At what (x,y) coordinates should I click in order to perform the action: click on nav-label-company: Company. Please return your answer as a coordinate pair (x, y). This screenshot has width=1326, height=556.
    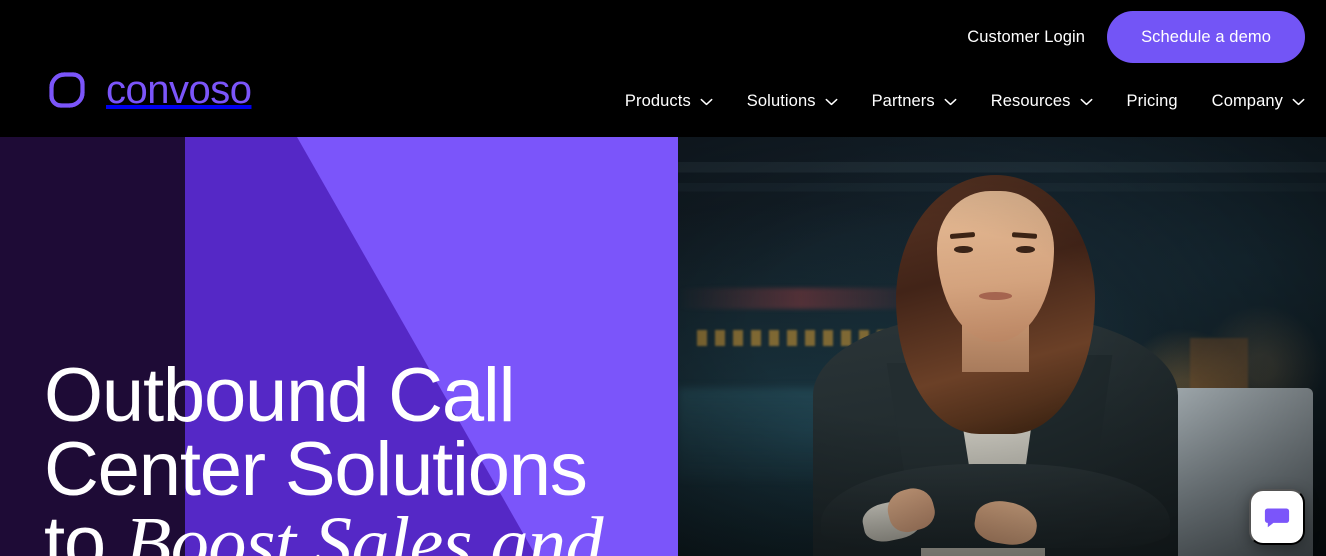
    Looking at the image, I should click on (1247, 101).